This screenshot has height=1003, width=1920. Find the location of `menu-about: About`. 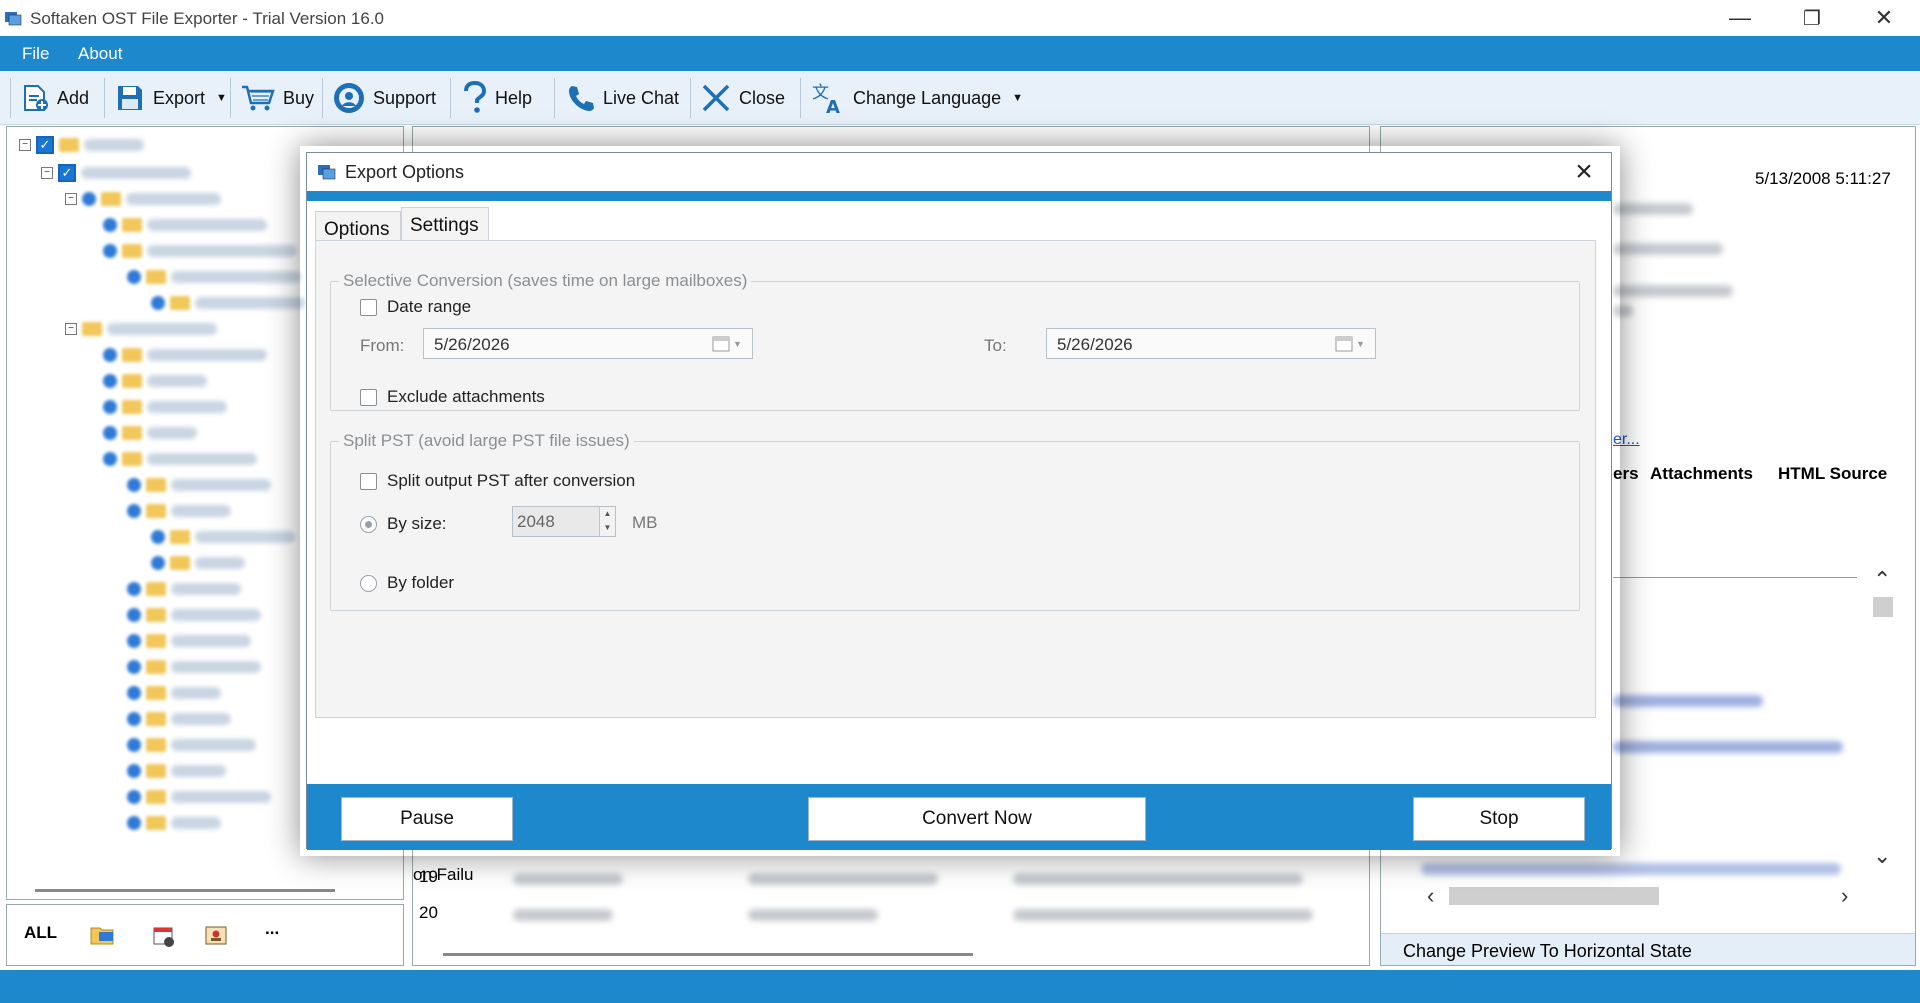

menu-about: About is located at coordinates (100, 54).